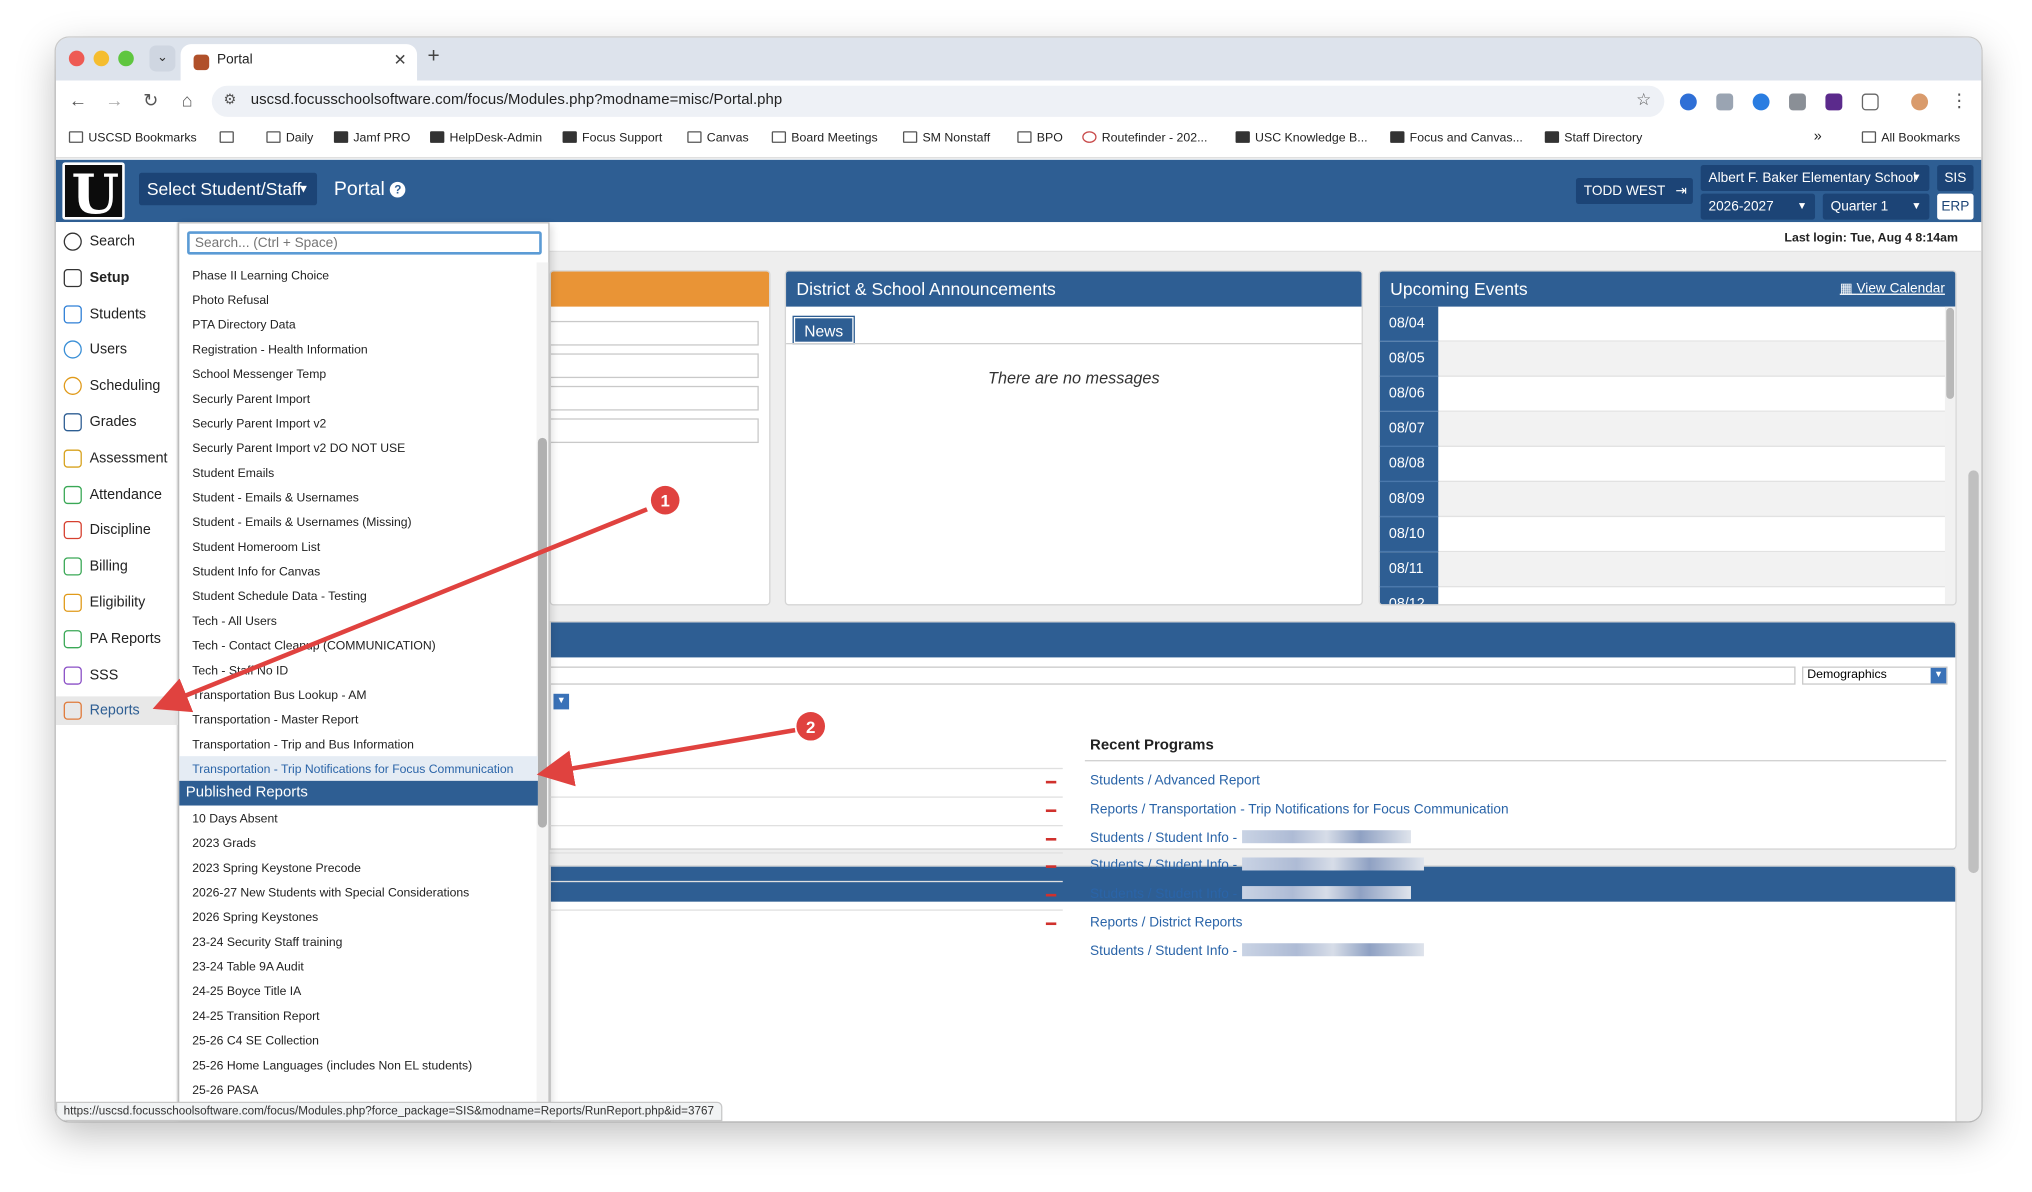 The image size is (2032, 1192). Describe the element at coordinates (1955, 206) in the screenshot. I see `erp-button: ERP` at that location.